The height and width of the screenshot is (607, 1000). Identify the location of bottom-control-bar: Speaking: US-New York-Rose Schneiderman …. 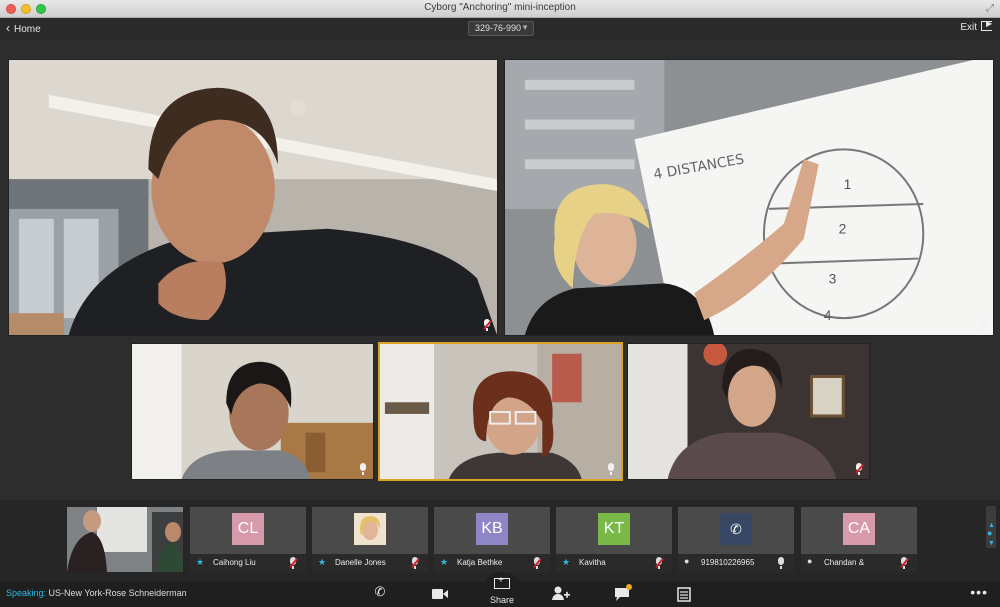
(500, 589).